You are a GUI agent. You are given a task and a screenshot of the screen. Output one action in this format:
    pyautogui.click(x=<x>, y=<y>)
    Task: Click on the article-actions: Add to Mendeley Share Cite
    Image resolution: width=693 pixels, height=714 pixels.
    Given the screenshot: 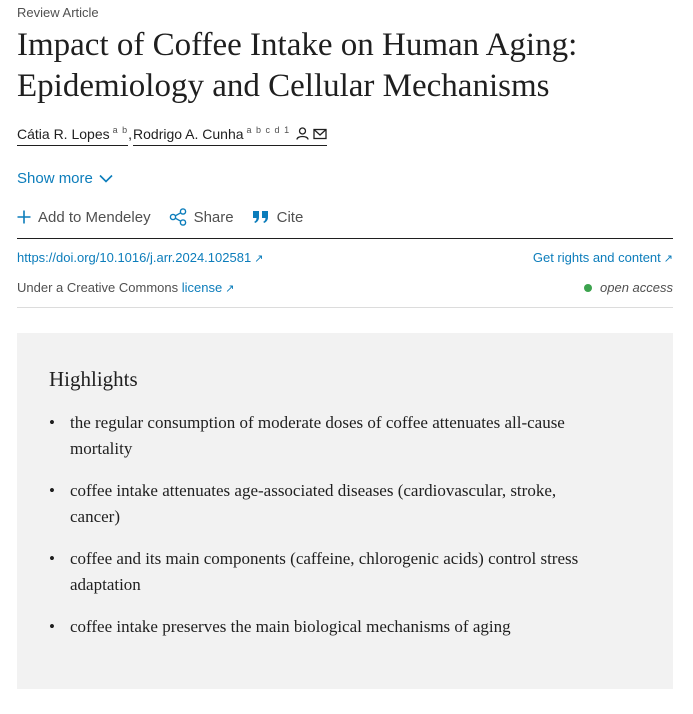 What is the action you would take?
    pyautogui.click(x=169, y=217)
    